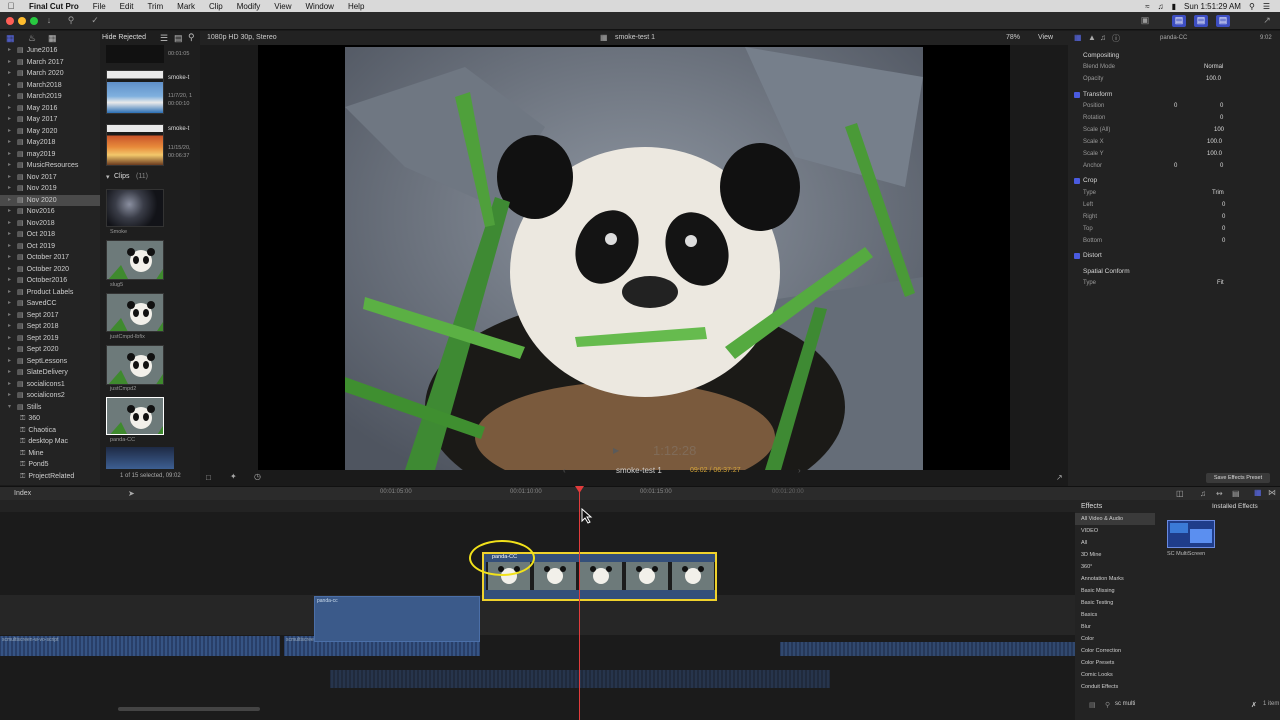 Image resolution: width=1280 pixels, height=720 pixels. I want to click on clip-thumb-smoke, so click(135, 208).